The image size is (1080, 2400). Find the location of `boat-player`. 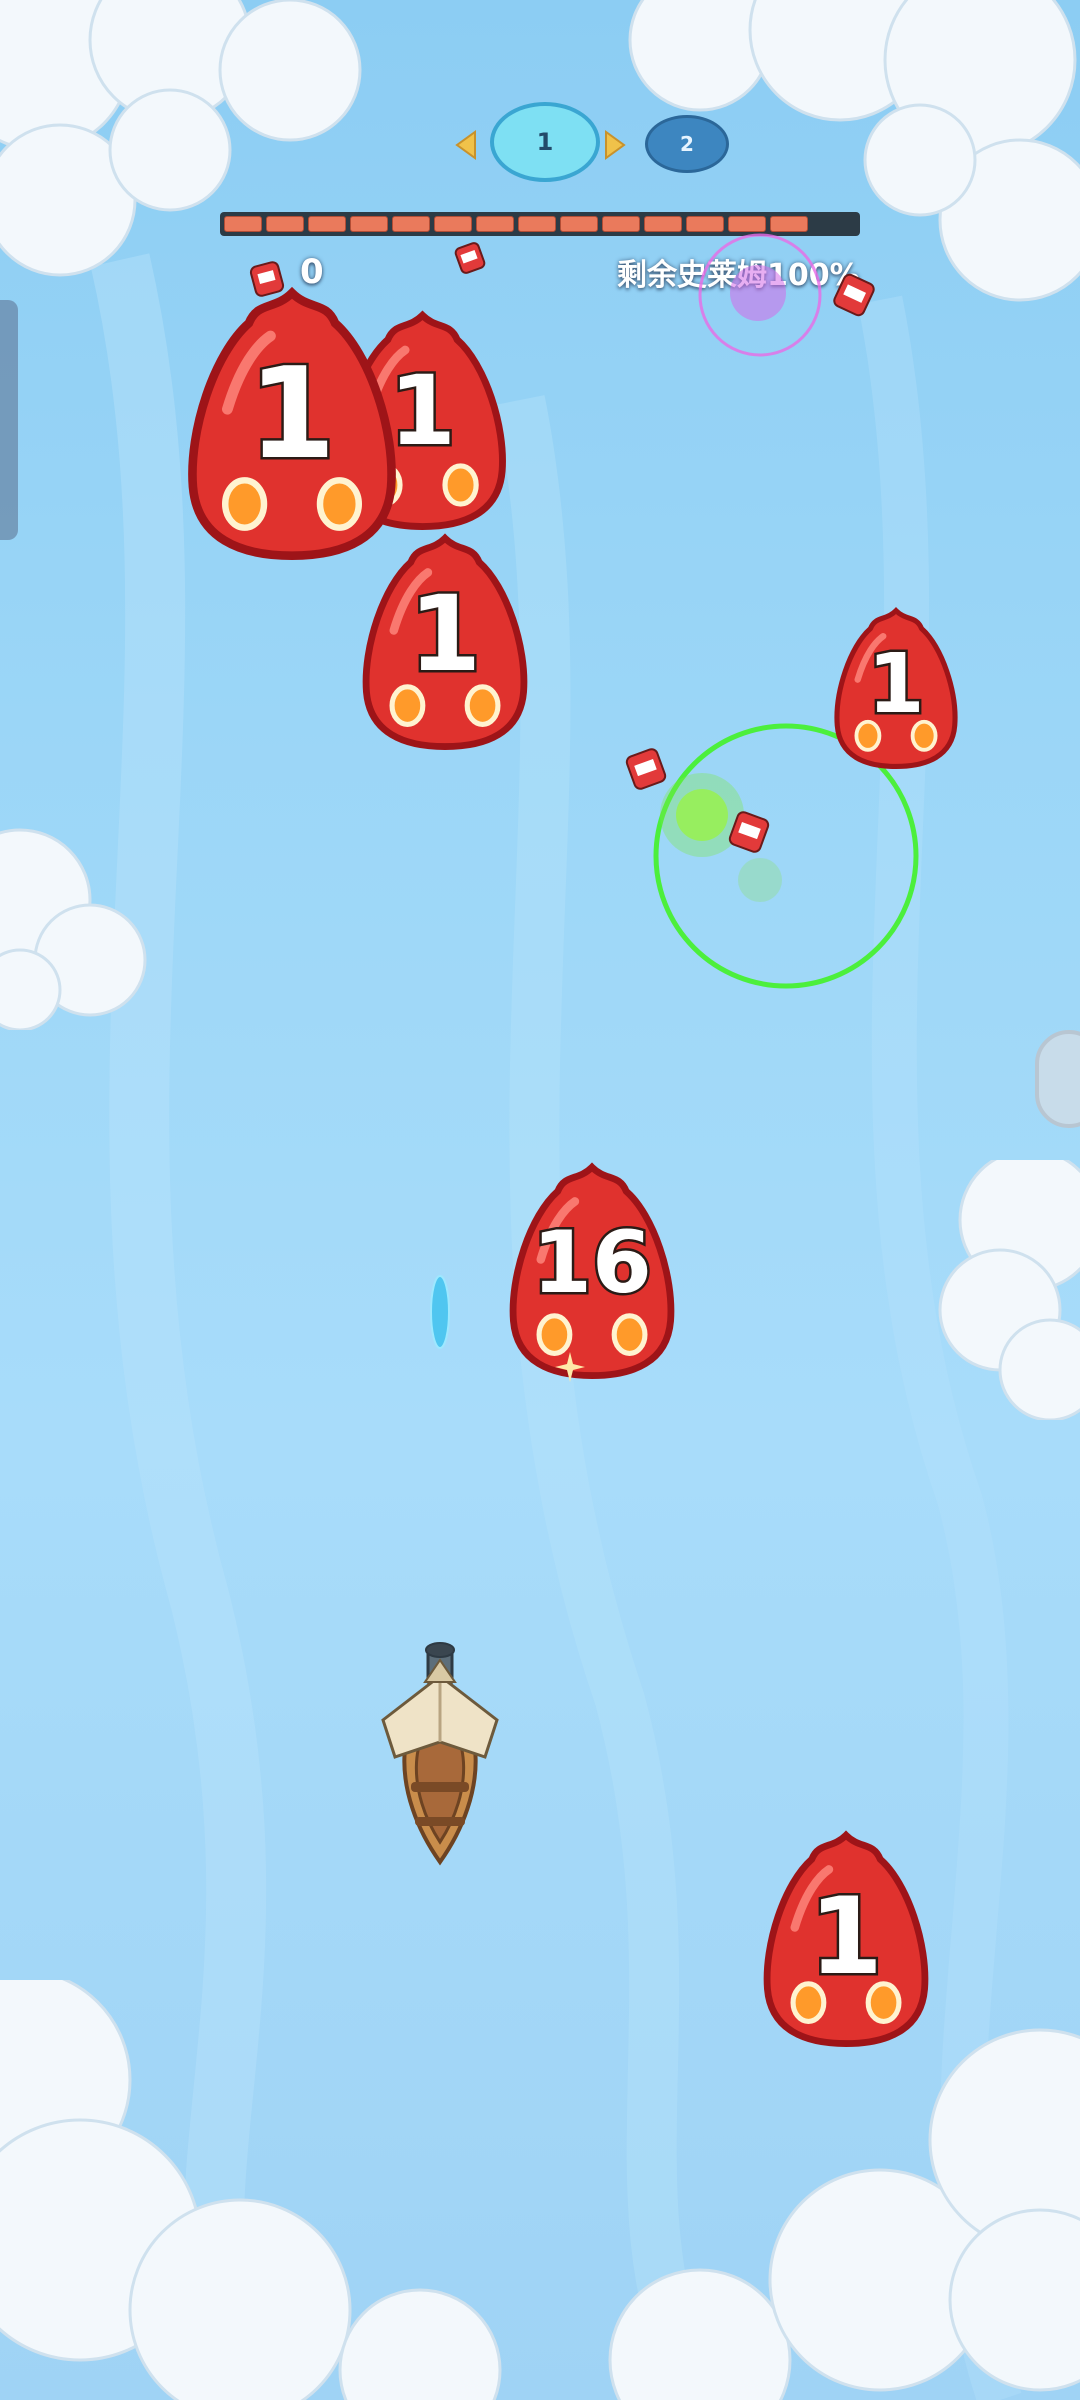

boat-player is located at coordinates (440, 1754).